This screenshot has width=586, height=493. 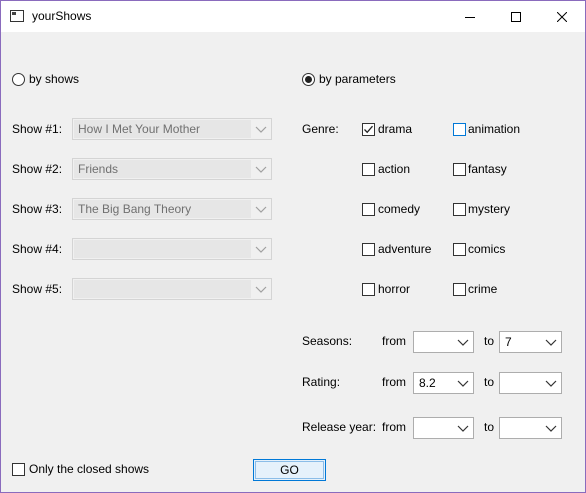 I want to click on rating-label: Rating:, so click(x=321, y=382).